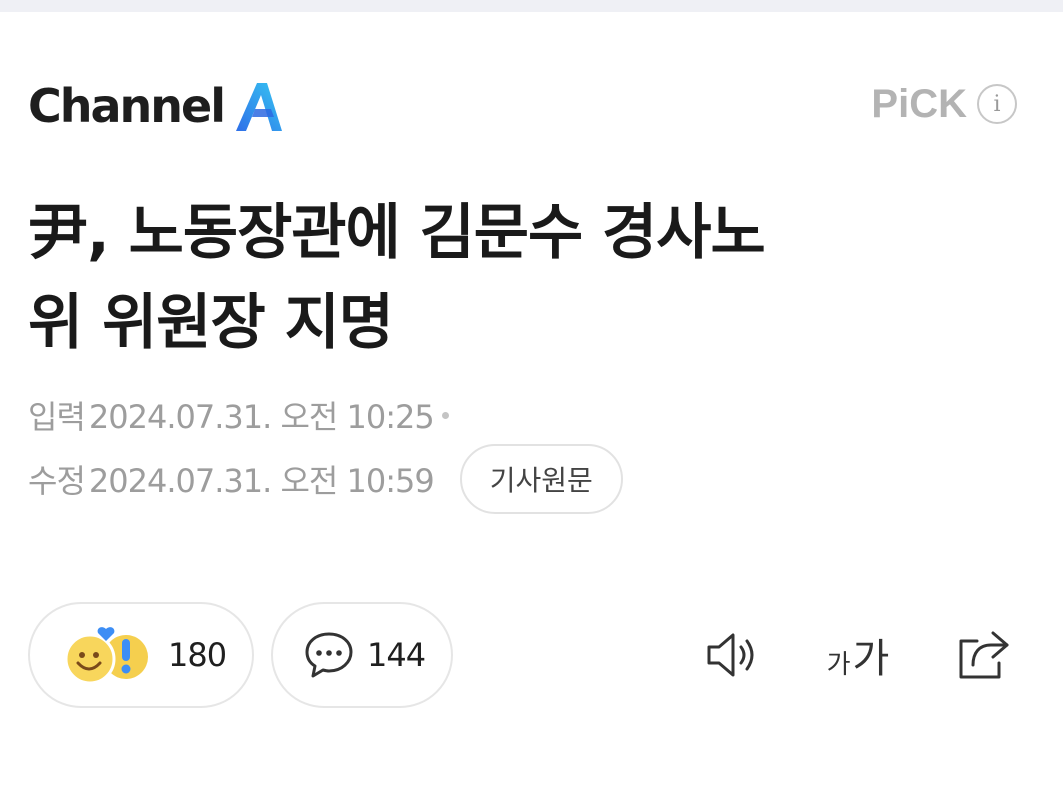 Image resolution: width=1063 pixels, height=799 pixels. I want to click on font-small-glyph: 가, so click(838, 664).